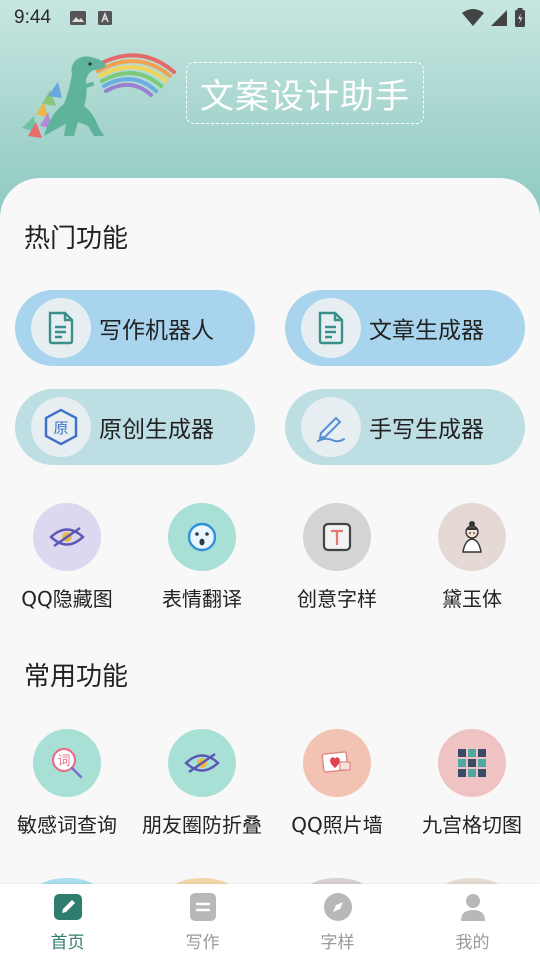 The image size is (540, 960). I want to click on svg-text: 词, so click(63, 761).